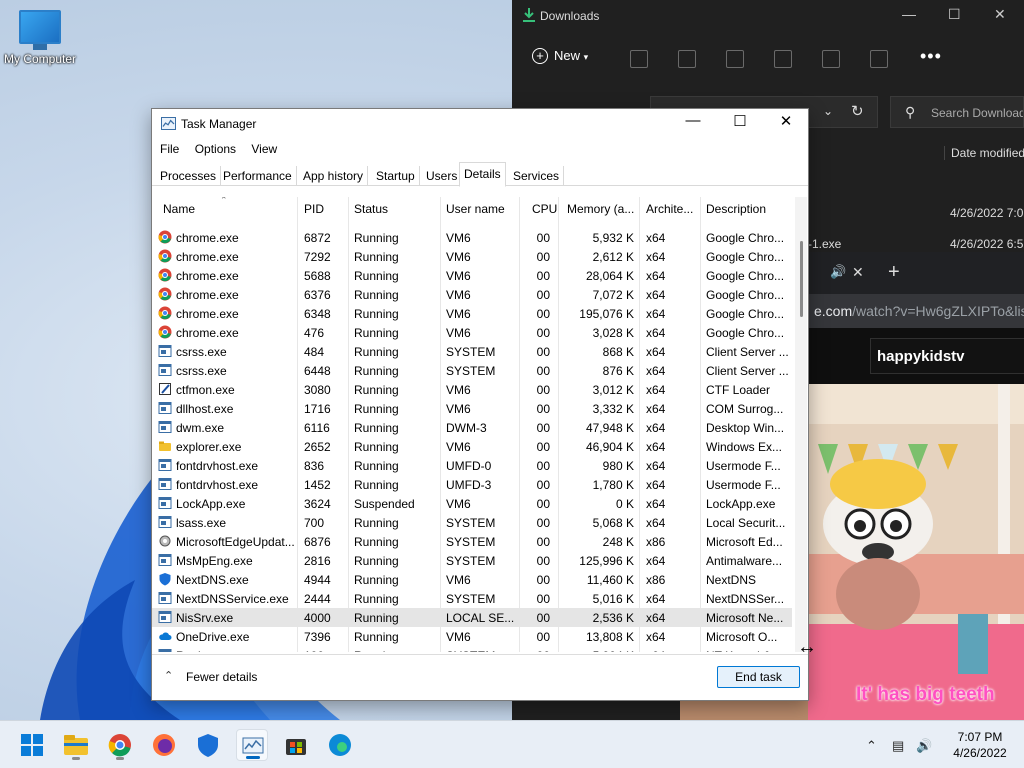 Image resolution: width=1024 pixels, height=768 pixels. I want to click on fewer-details-link: Fewer details, so click(221, 677).